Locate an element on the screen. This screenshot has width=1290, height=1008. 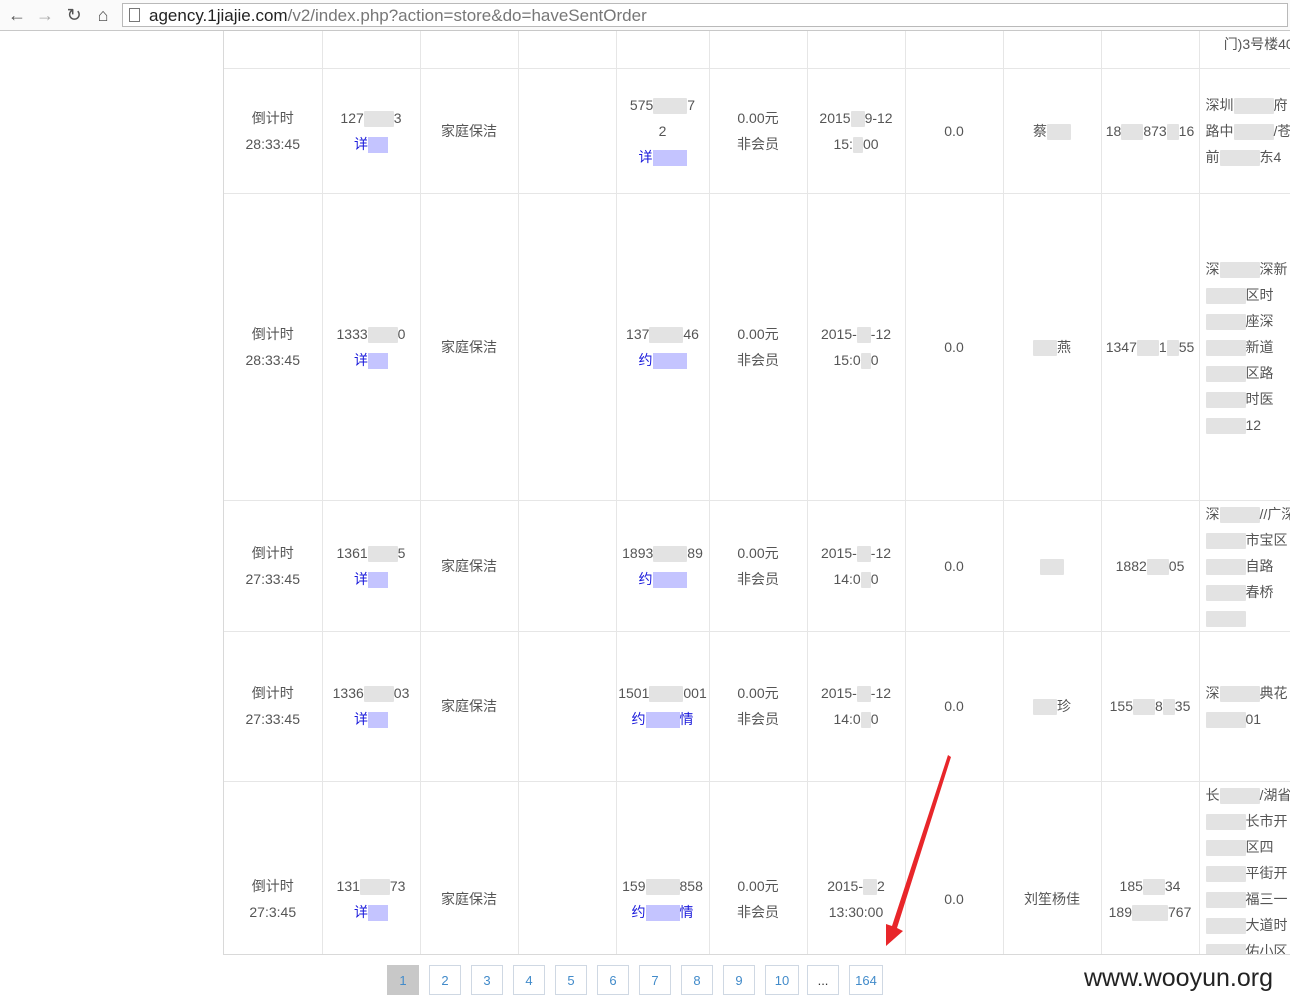
address-fragment: 典 is located at coordinates (1266, 693).